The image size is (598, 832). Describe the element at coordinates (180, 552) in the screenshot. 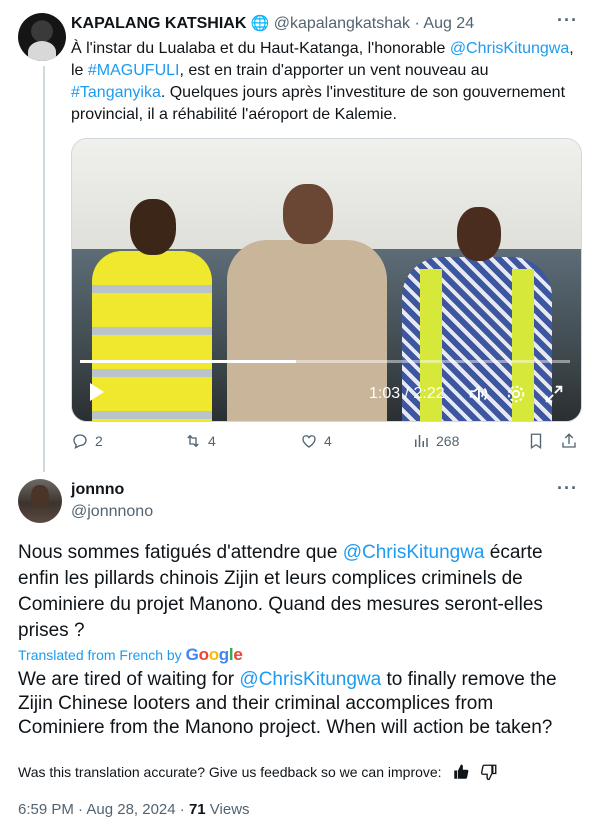

I see `text-segment: Nous sommes fatigués d'attendre que` at that location.